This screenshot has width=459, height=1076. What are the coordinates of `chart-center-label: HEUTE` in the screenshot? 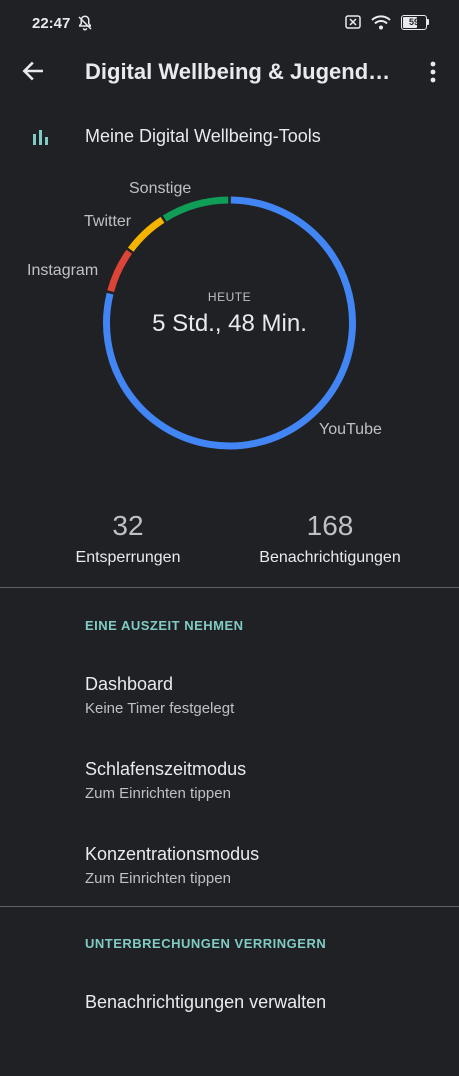 It's located at (229, 297).